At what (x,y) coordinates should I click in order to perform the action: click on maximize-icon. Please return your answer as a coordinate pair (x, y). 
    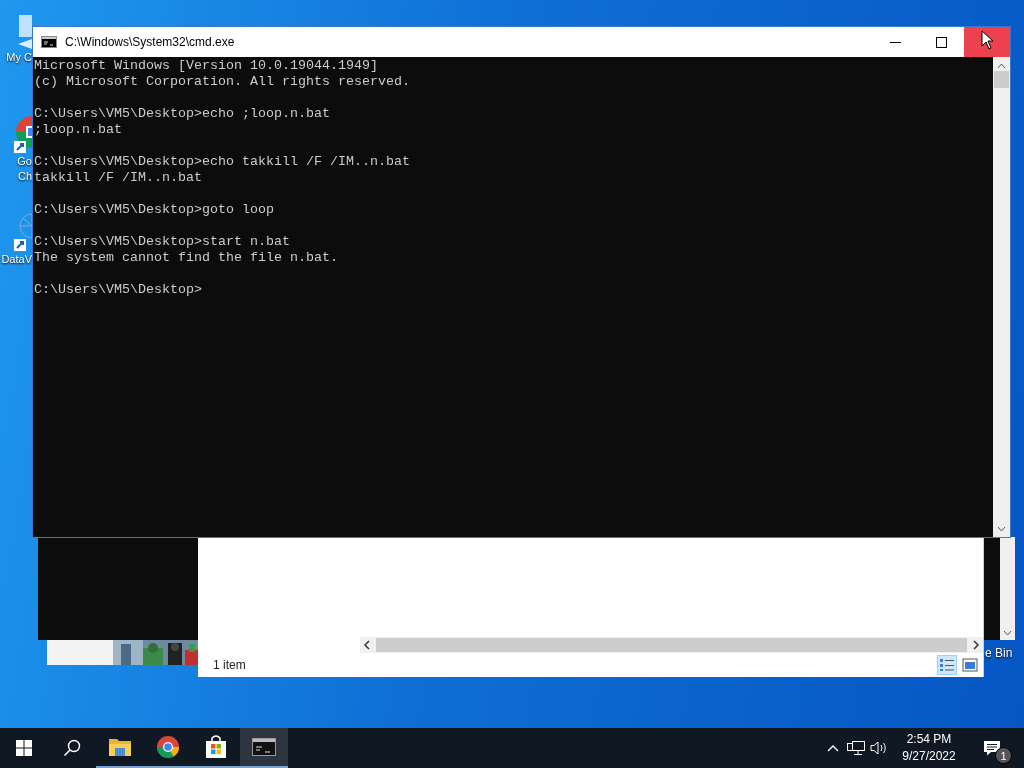
    Looking at the image, I should click on (941, 42).